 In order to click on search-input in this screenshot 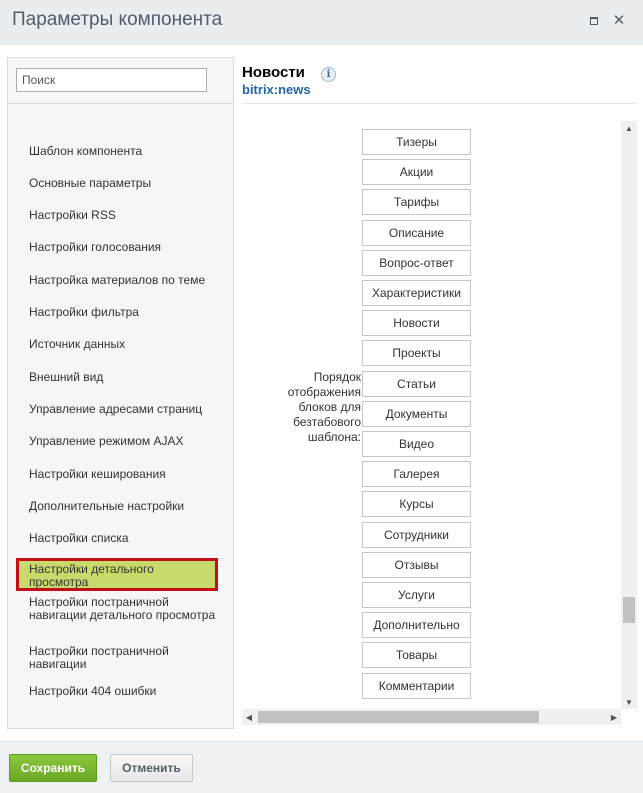, I will do `click(111, 80)`.